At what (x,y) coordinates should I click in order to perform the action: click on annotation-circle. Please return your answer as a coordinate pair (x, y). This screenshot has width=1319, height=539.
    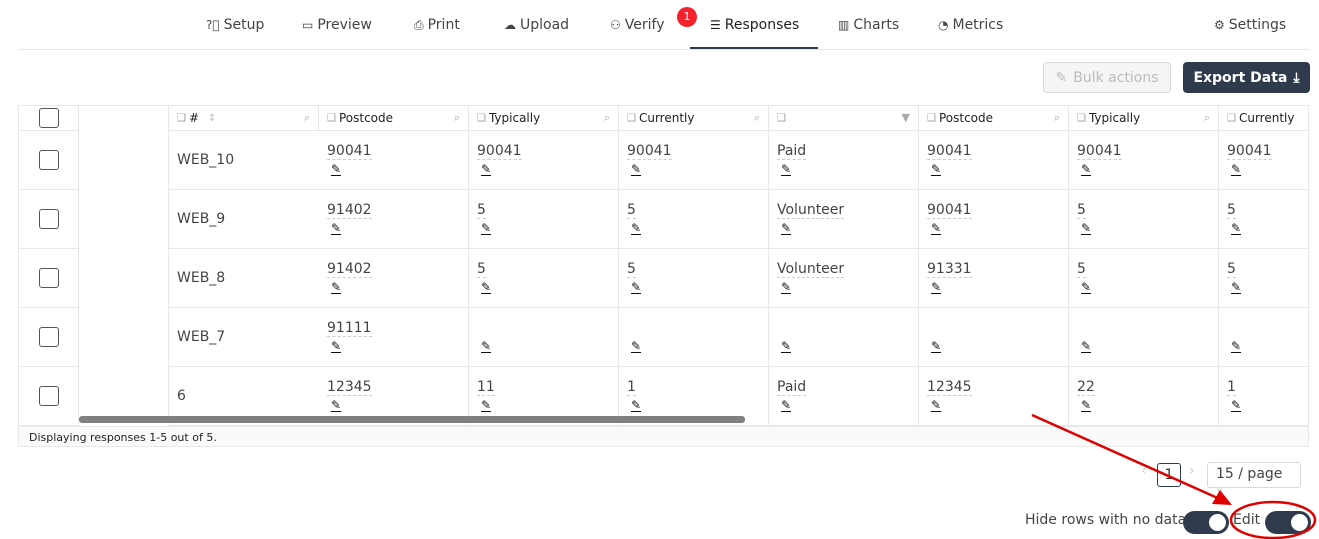
    Looking at the image, I should click on (1273, 519).